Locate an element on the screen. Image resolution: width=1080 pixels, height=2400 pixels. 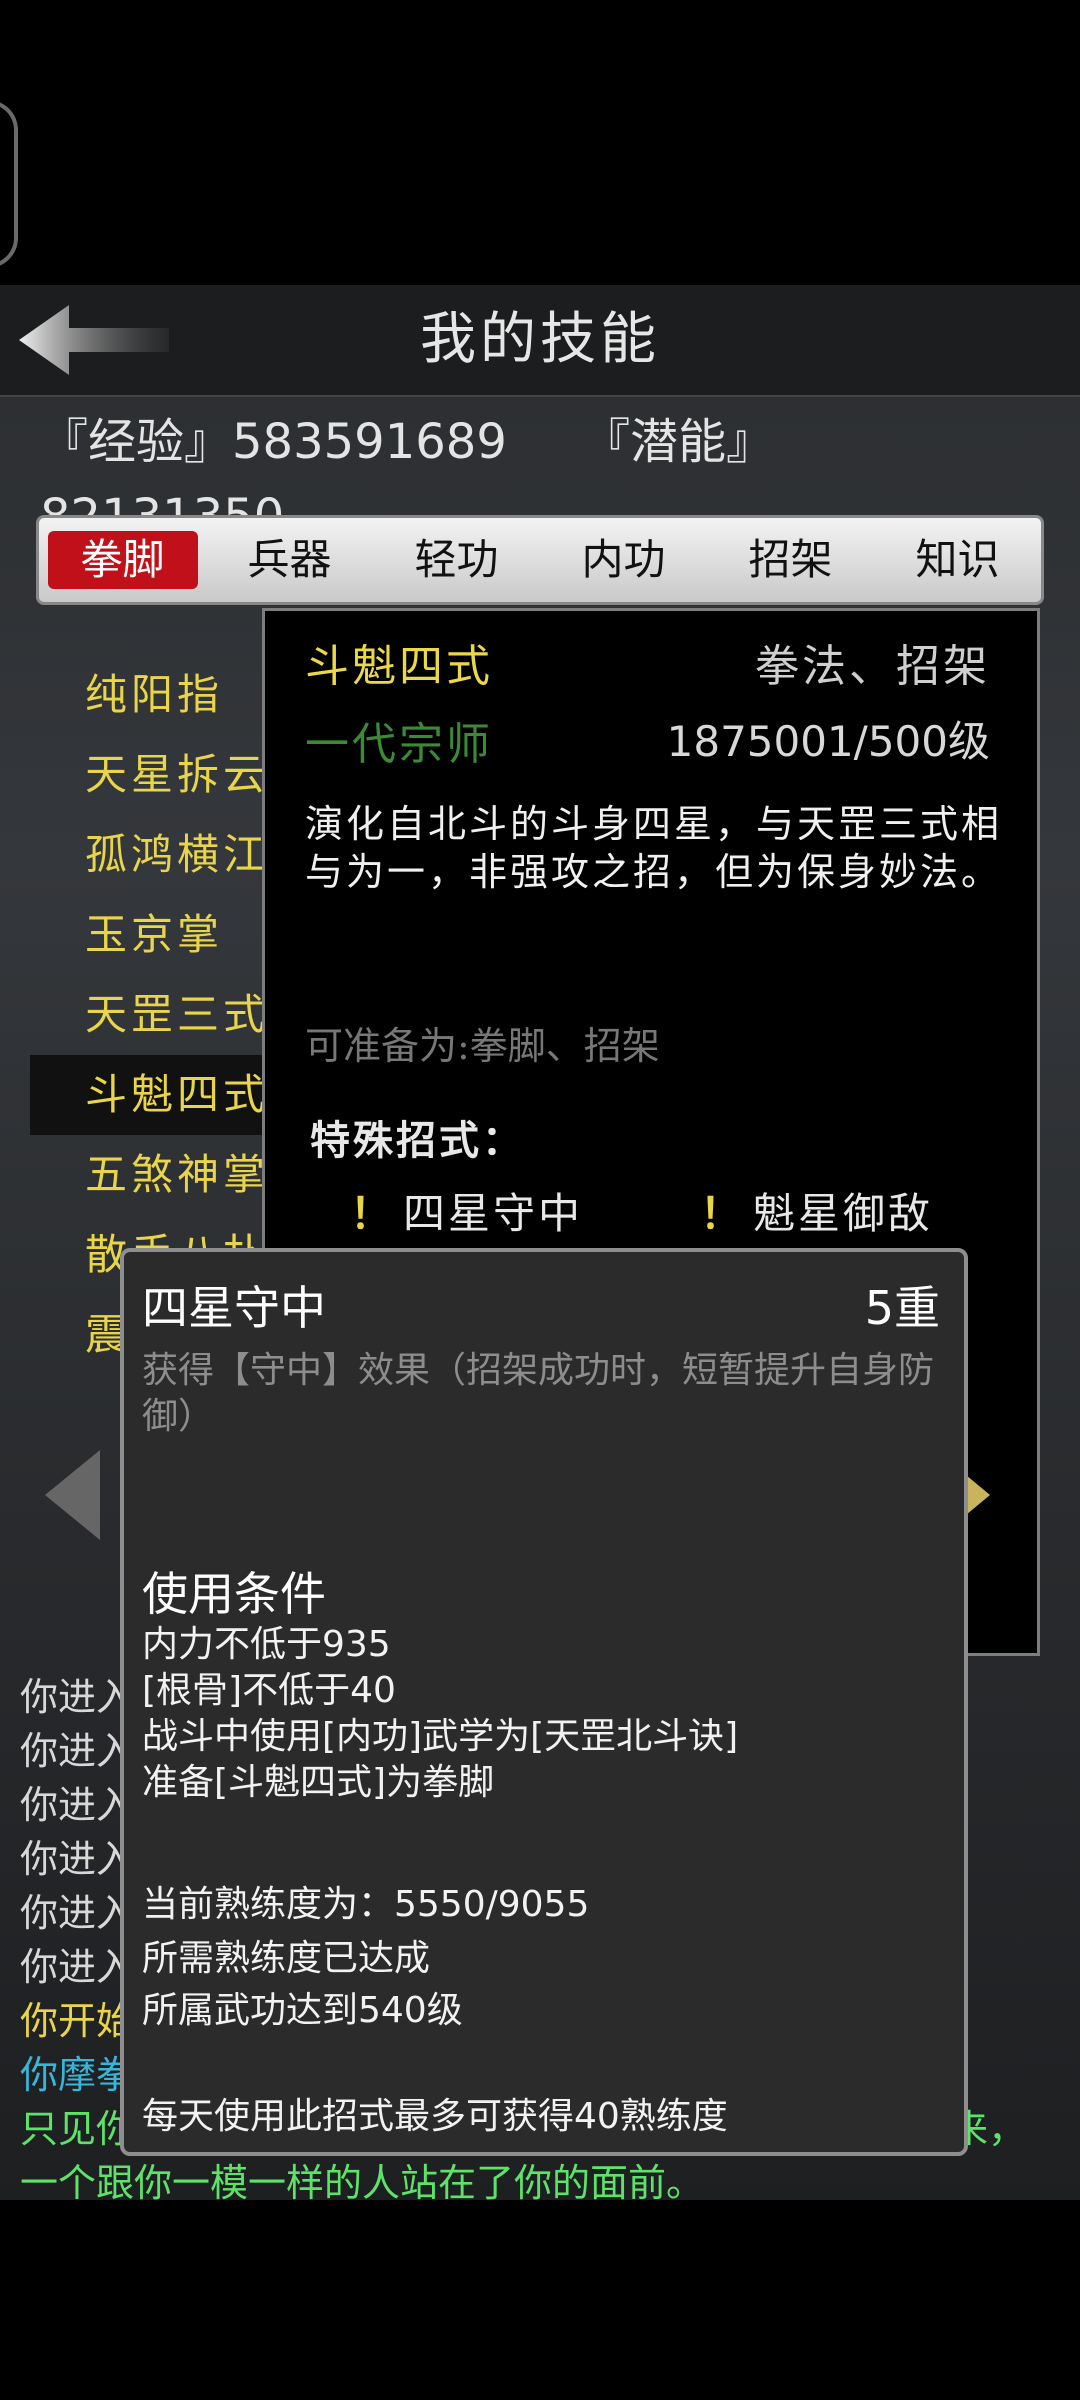
move-label: 魁星御敌 is located at coordinates (843, 1213).